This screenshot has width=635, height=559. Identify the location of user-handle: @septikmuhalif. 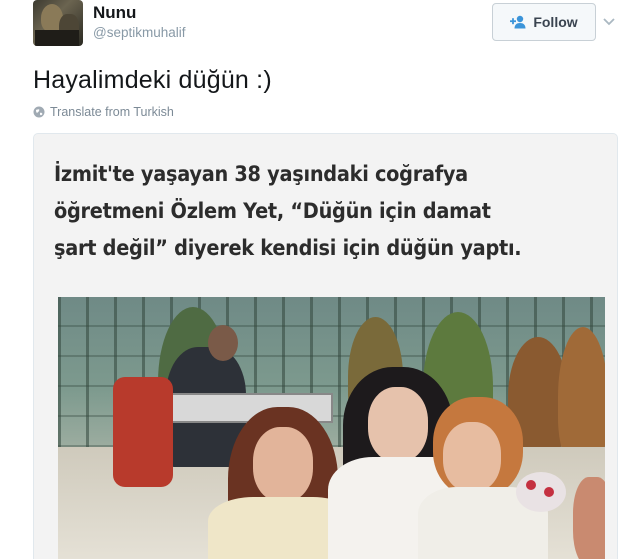
(139, 32).